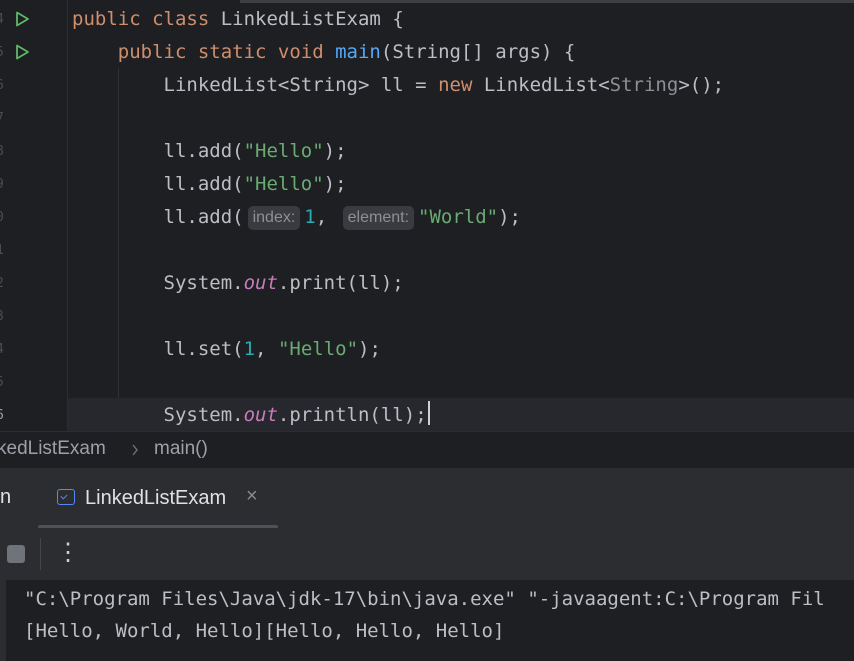 This screenshot has height=661, width=854. Describe the element at coordinates (4, 217) in the screenshot. I see `line-number: 0` at that location.